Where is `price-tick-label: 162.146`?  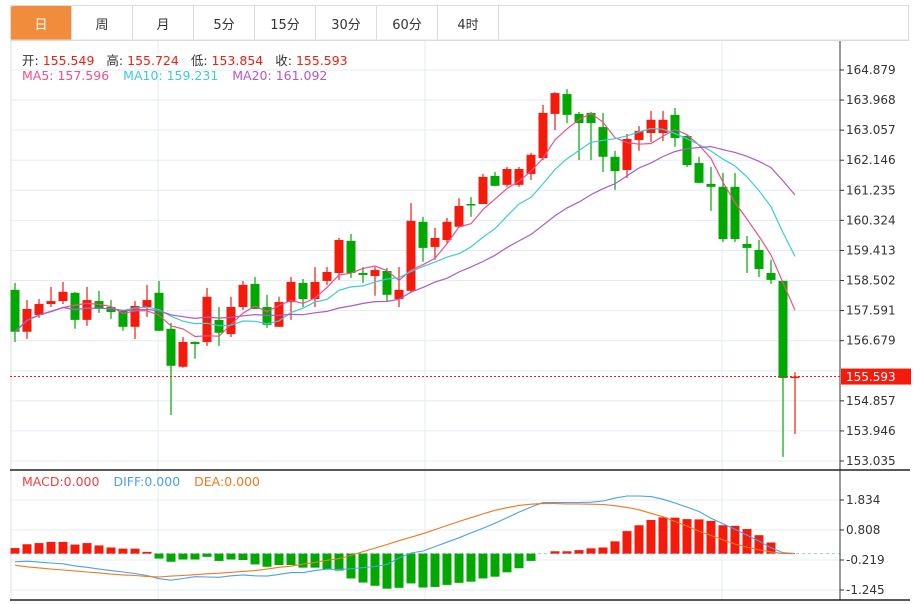 price-tick-label: 162.146 is located at coordinates (871, 160).